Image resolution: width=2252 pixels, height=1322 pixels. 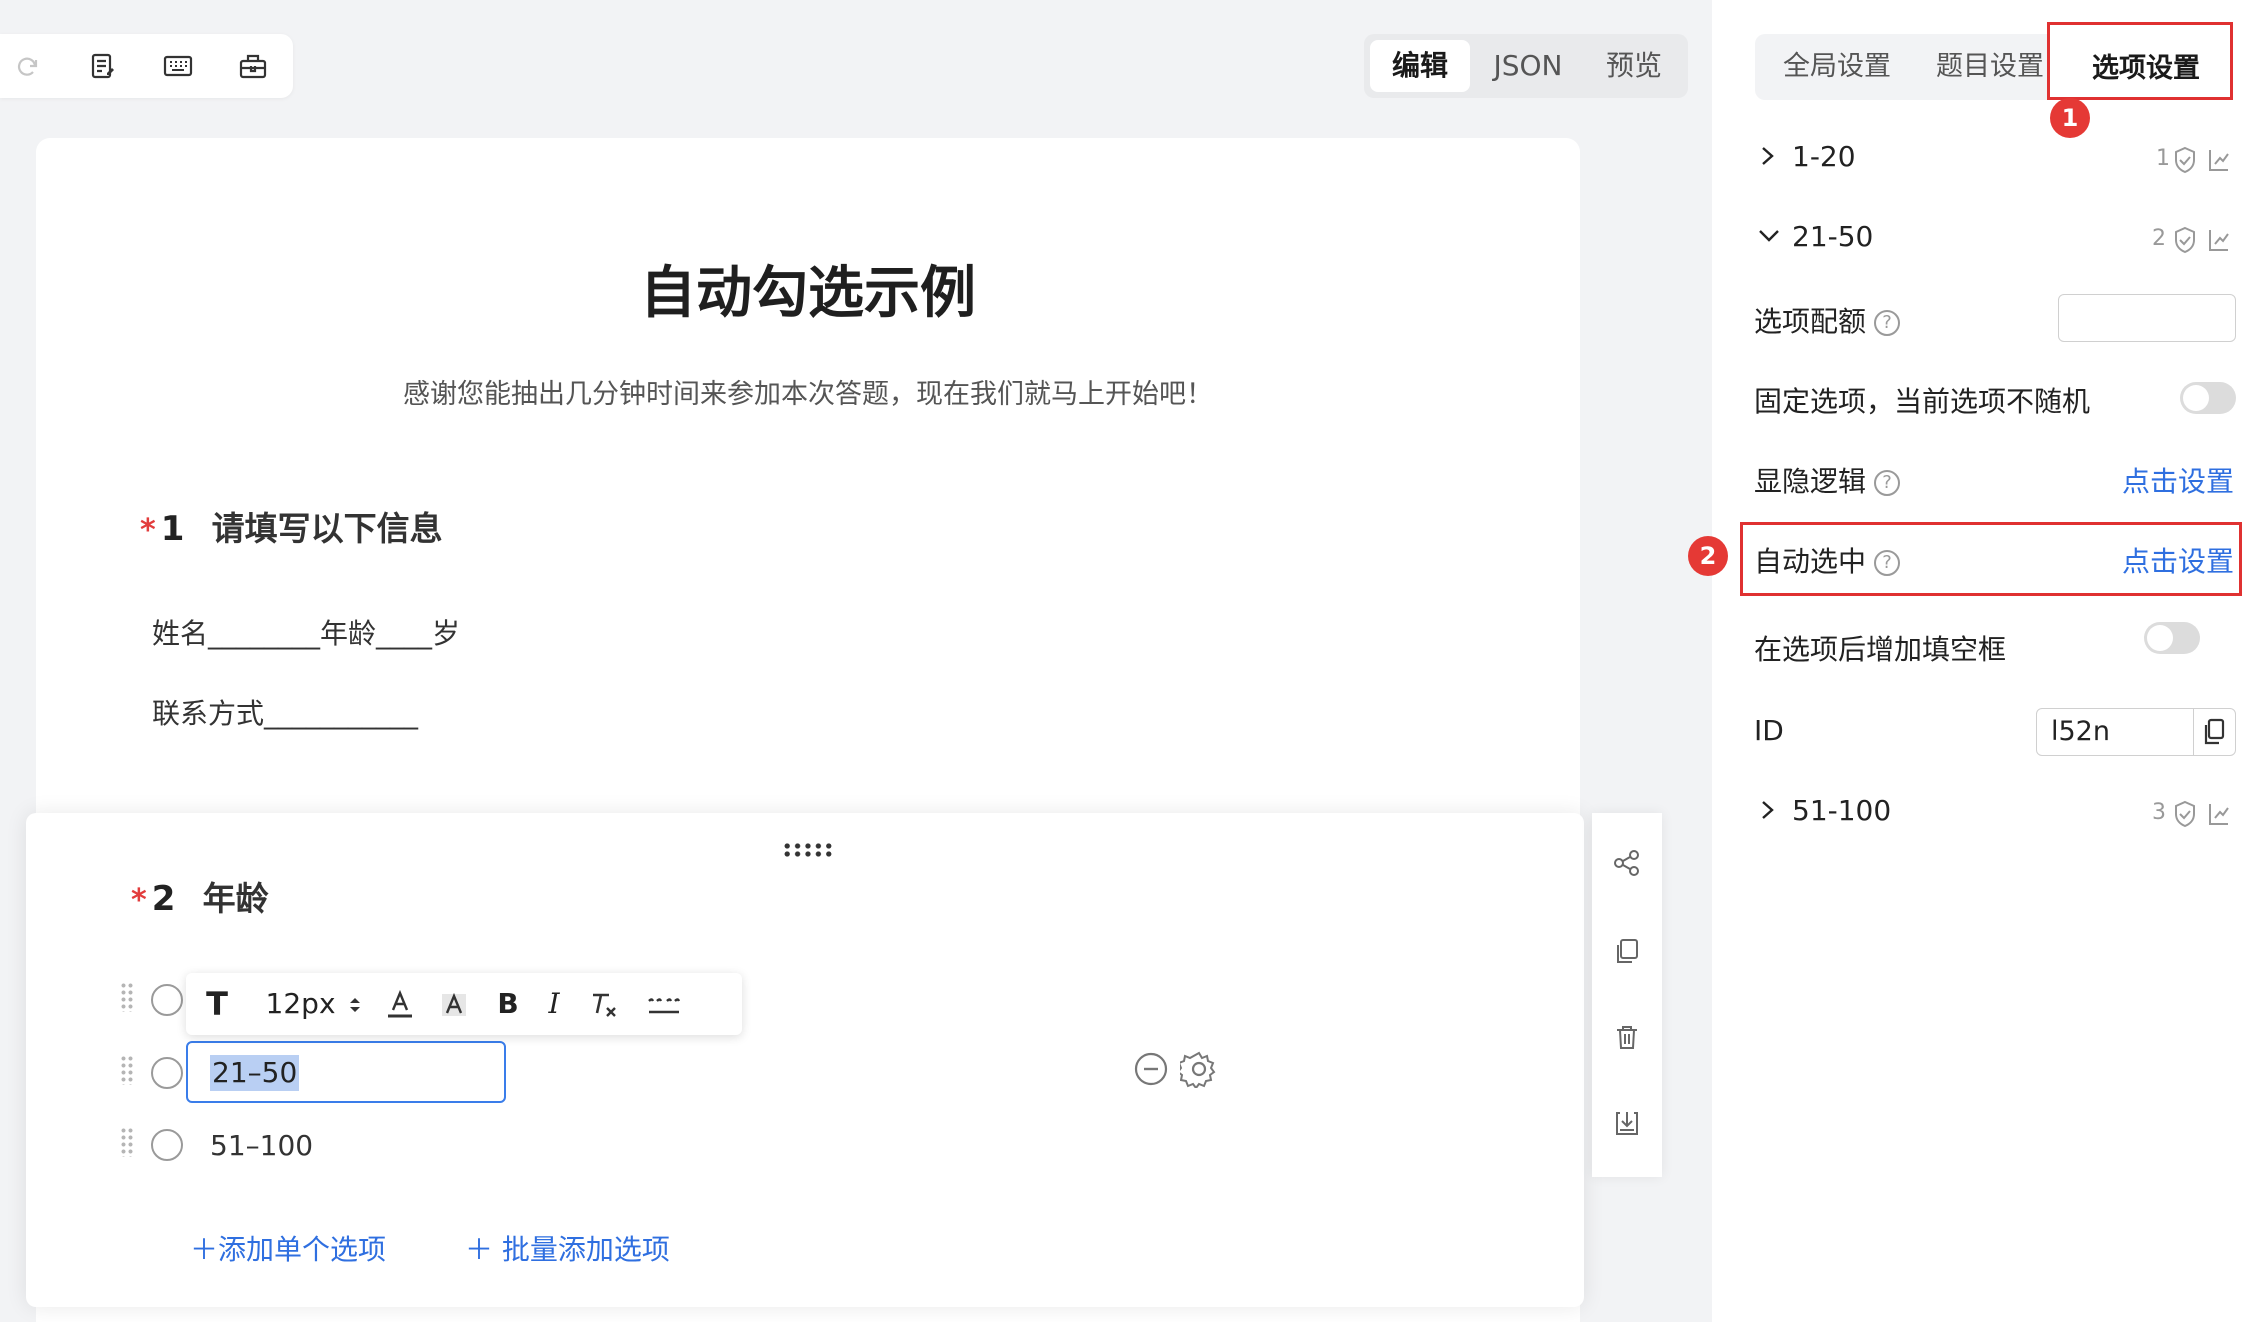 What do you see at coordinates (1627, 951) in the screenshot?
I see `copy-icon` at bounding box center [1627, 951].